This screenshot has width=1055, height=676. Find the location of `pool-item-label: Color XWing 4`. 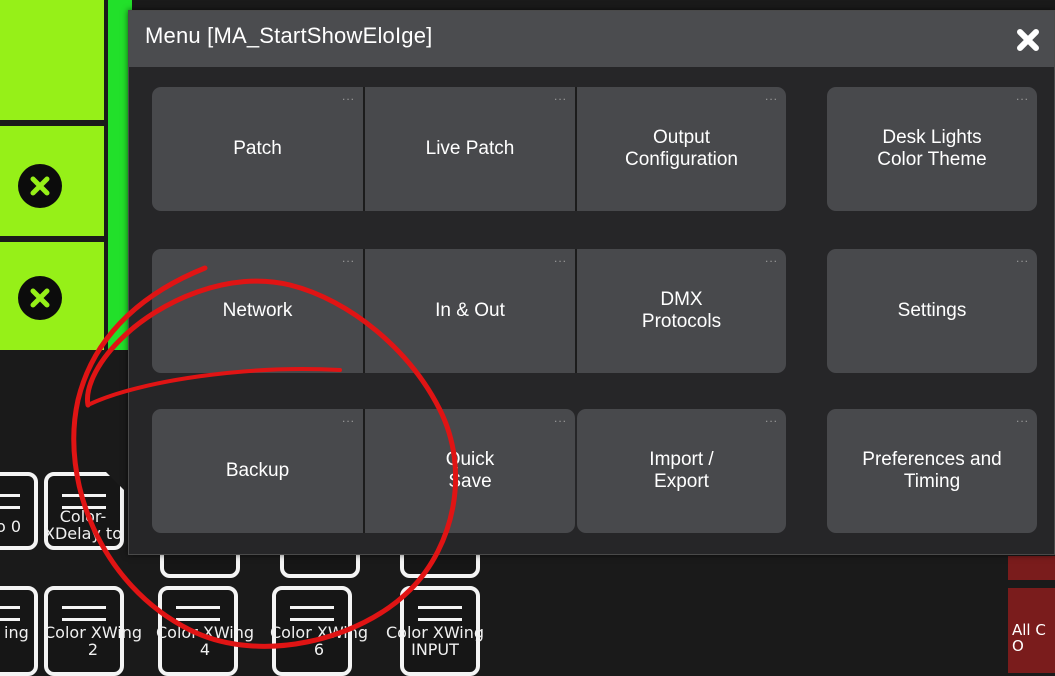

pool-item-label: Color XWing 4 is located at coordinates (205, 641).